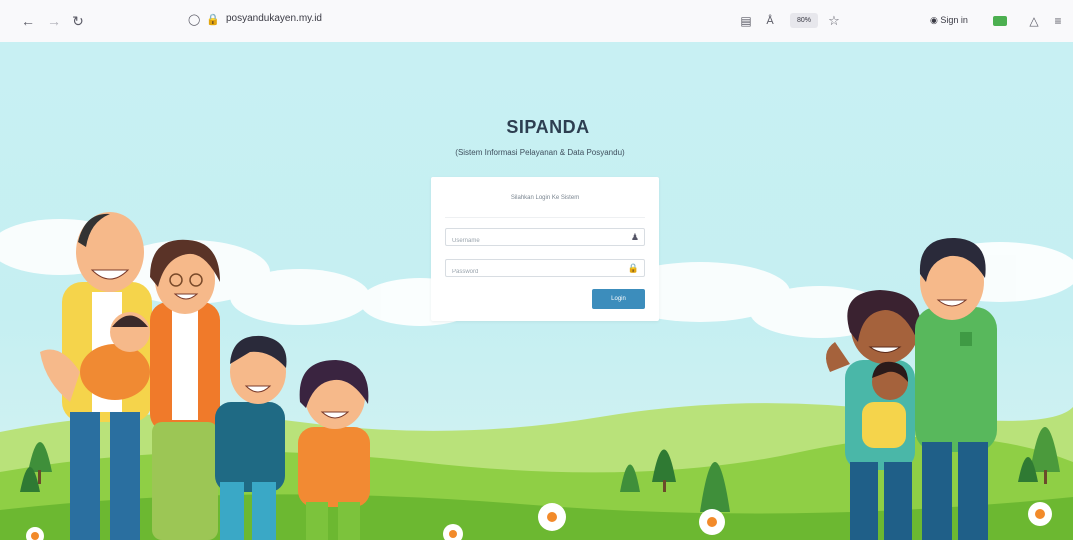  Describe the element at coordinates (954, 20) in the screenshot. I see `sign-in-label: Sign in` at that location.